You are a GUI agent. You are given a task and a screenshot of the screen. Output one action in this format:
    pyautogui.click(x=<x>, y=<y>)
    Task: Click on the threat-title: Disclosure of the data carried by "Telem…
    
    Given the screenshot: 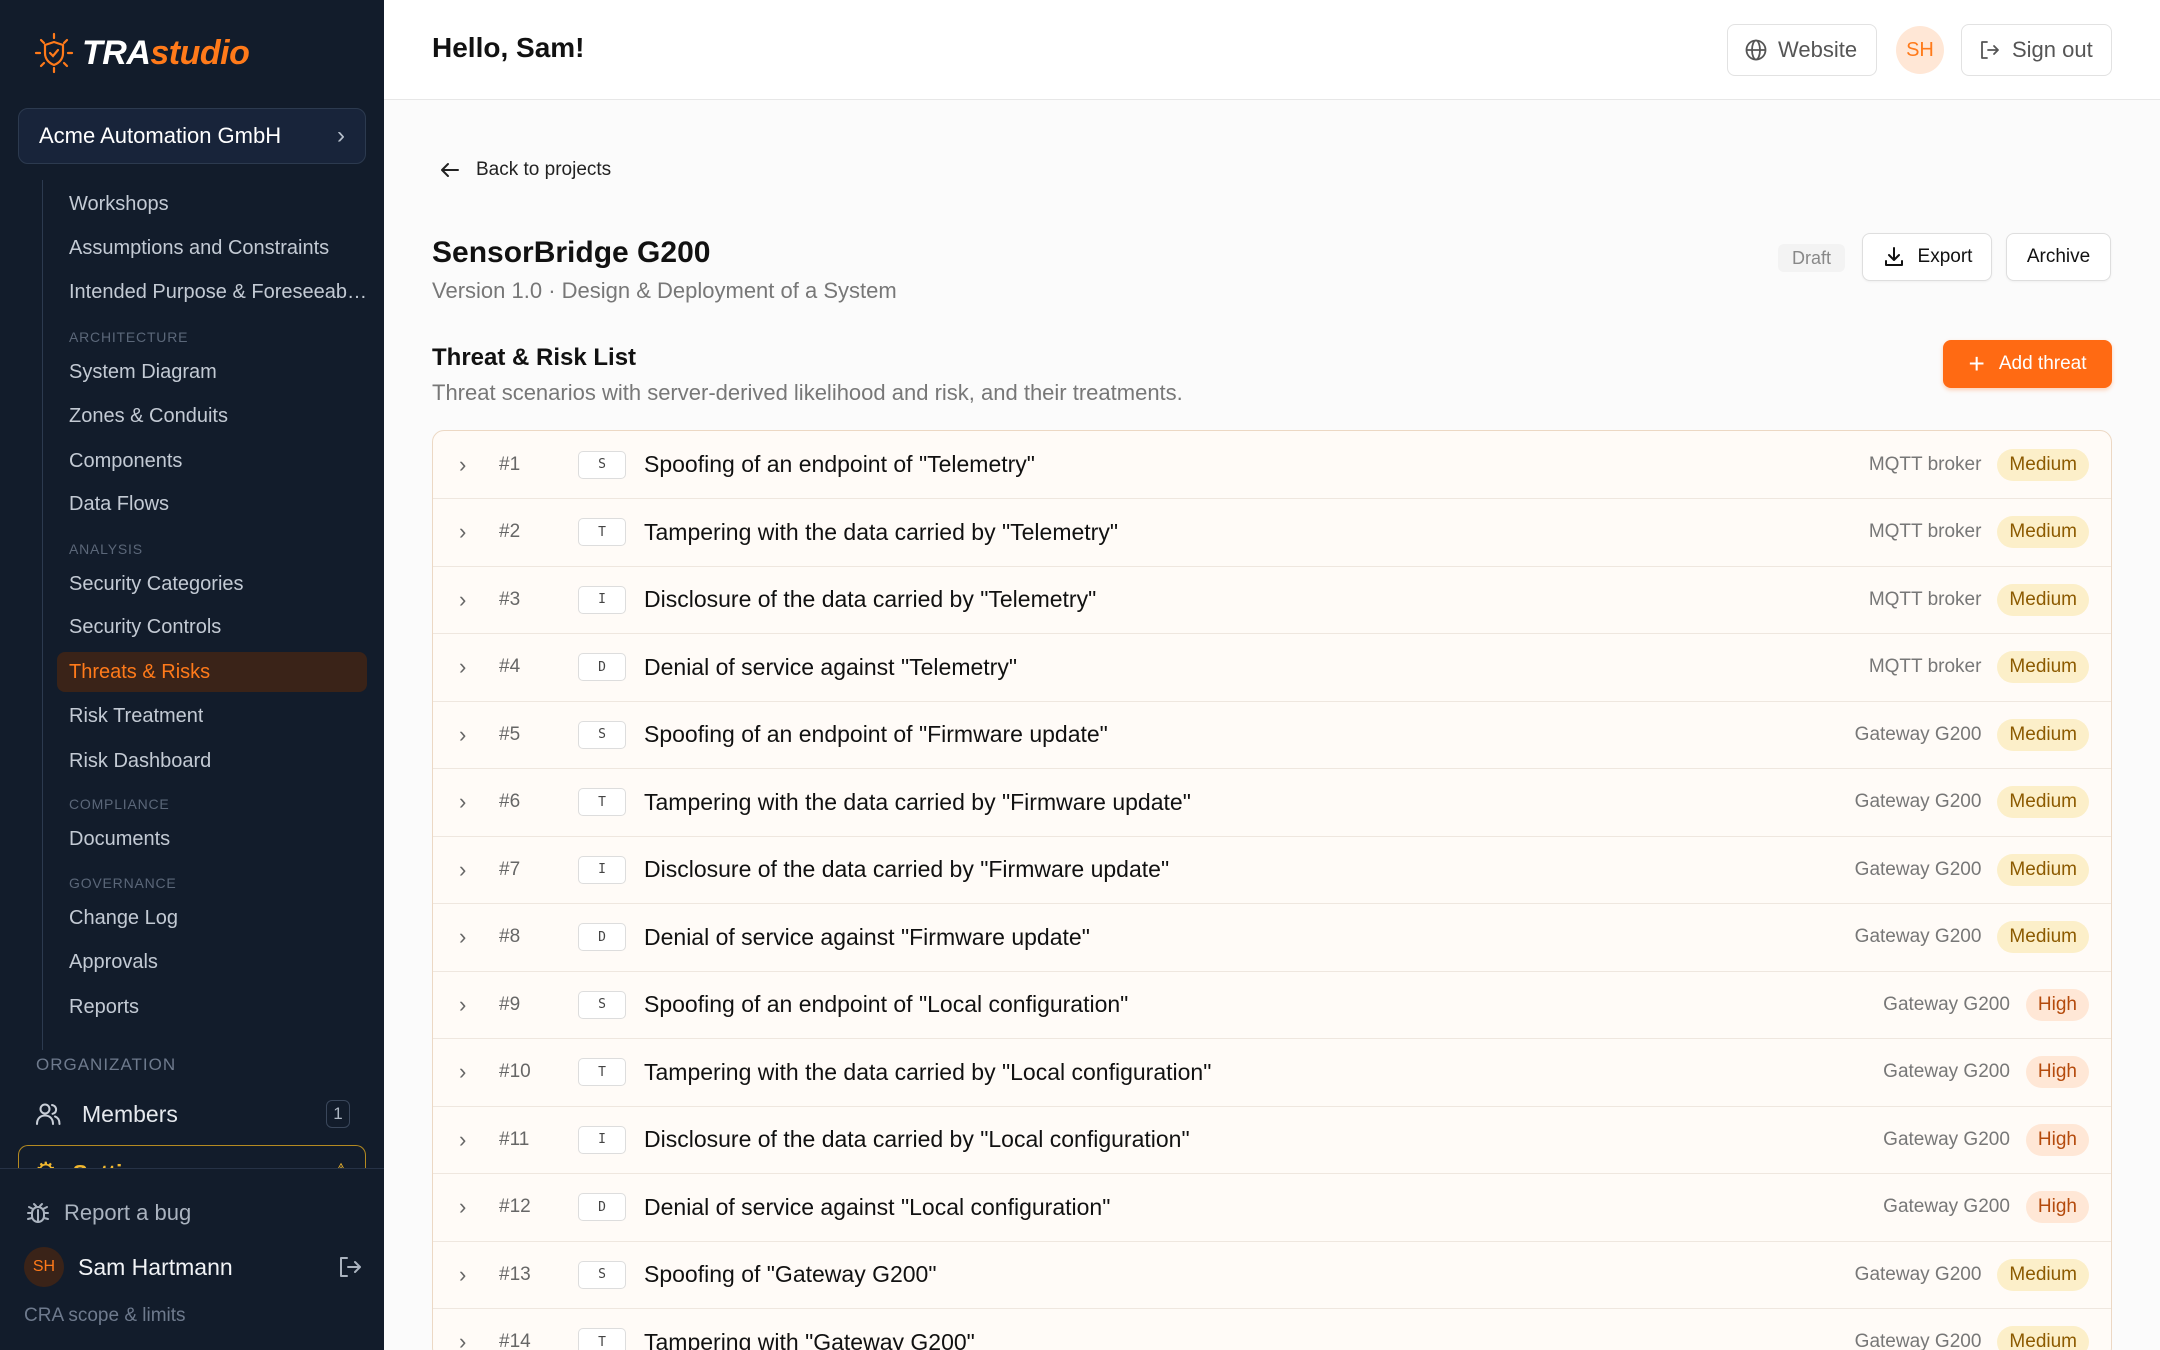 What is the action you would take?
    pyautogui.click(x=870, y=599)
    